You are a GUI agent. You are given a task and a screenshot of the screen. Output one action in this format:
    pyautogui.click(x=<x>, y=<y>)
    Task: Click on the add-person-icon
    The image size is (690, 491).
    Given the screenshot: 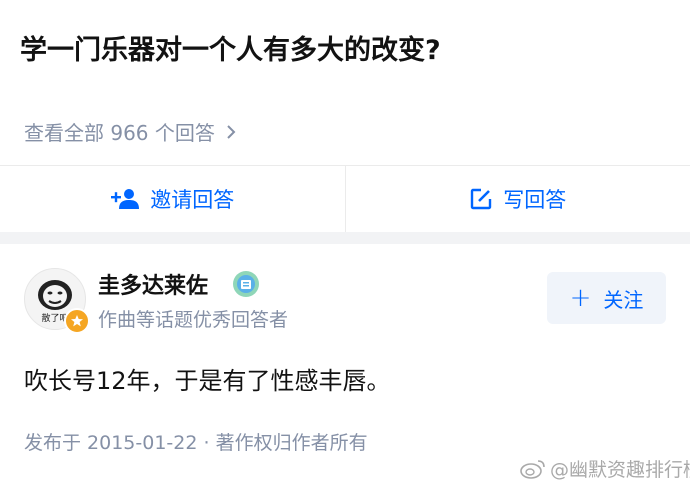 What is the action you would take?
    pyautogui.click(x=125, y=199)
    